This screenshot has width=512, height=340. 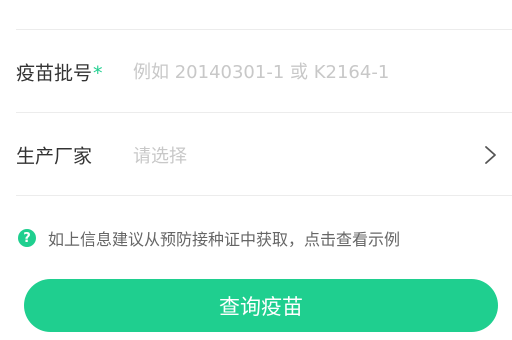 I want to click on bottom-divider, so click(x=264, y=195).